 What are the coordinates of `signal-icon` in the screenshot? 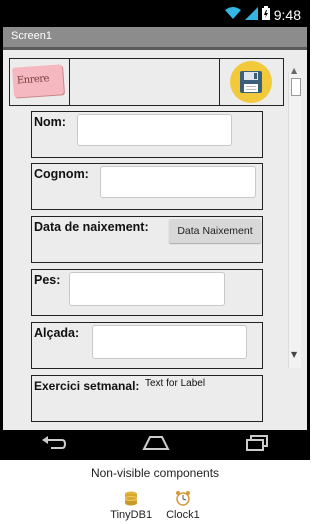 It's located at (251, 14).